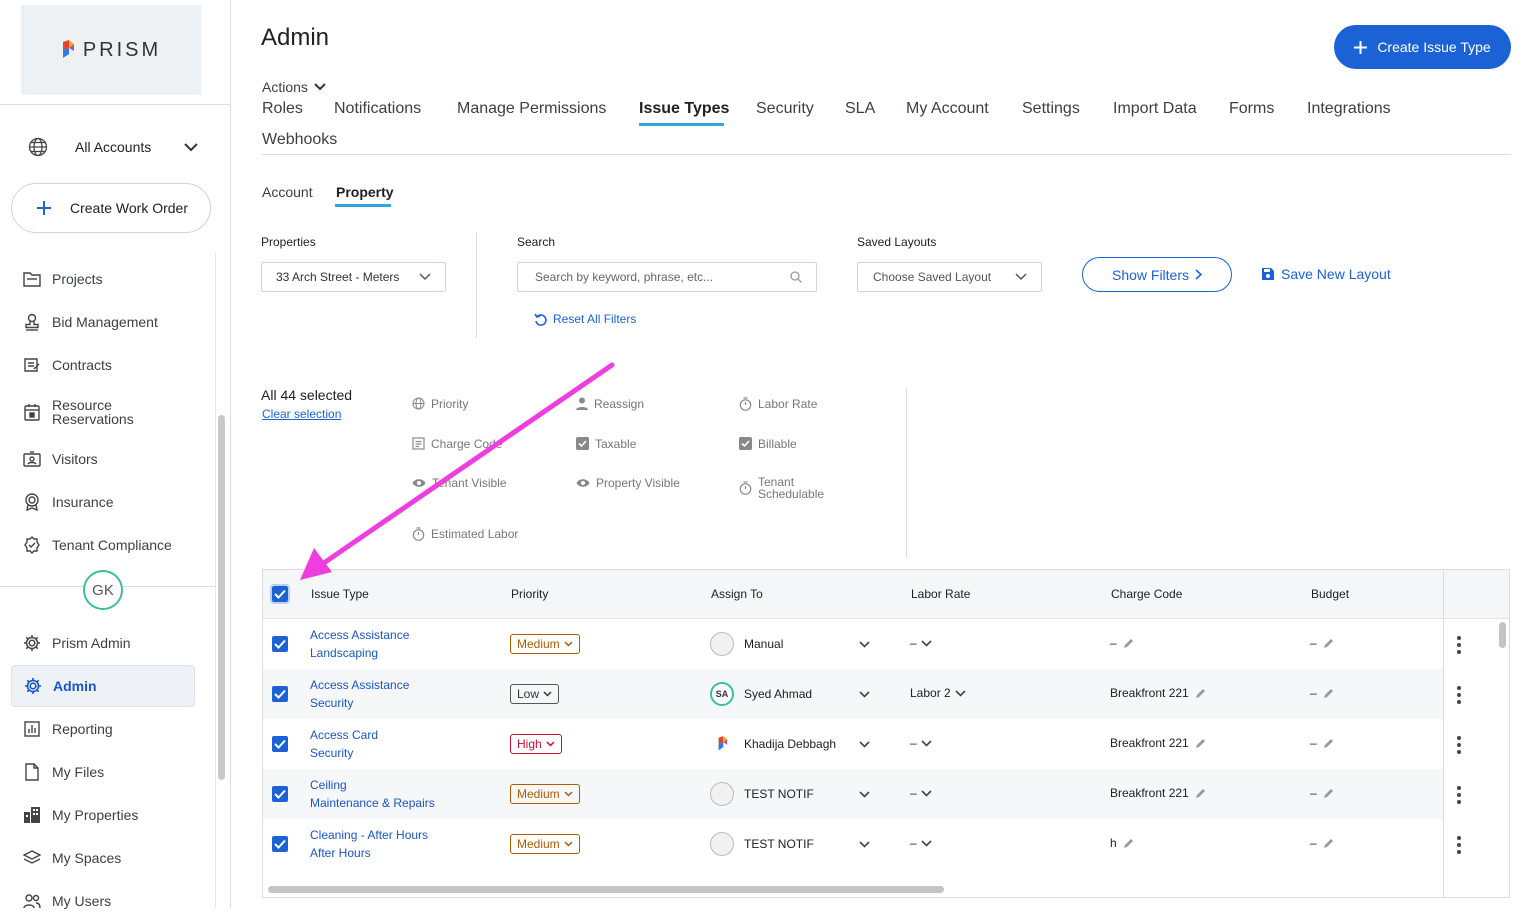 The height and width of the screenshot is (922, 1534). Describe the element at coordinates (1349, 109) in the screenshot. I see `tab-integrations: Integrations` at that location.